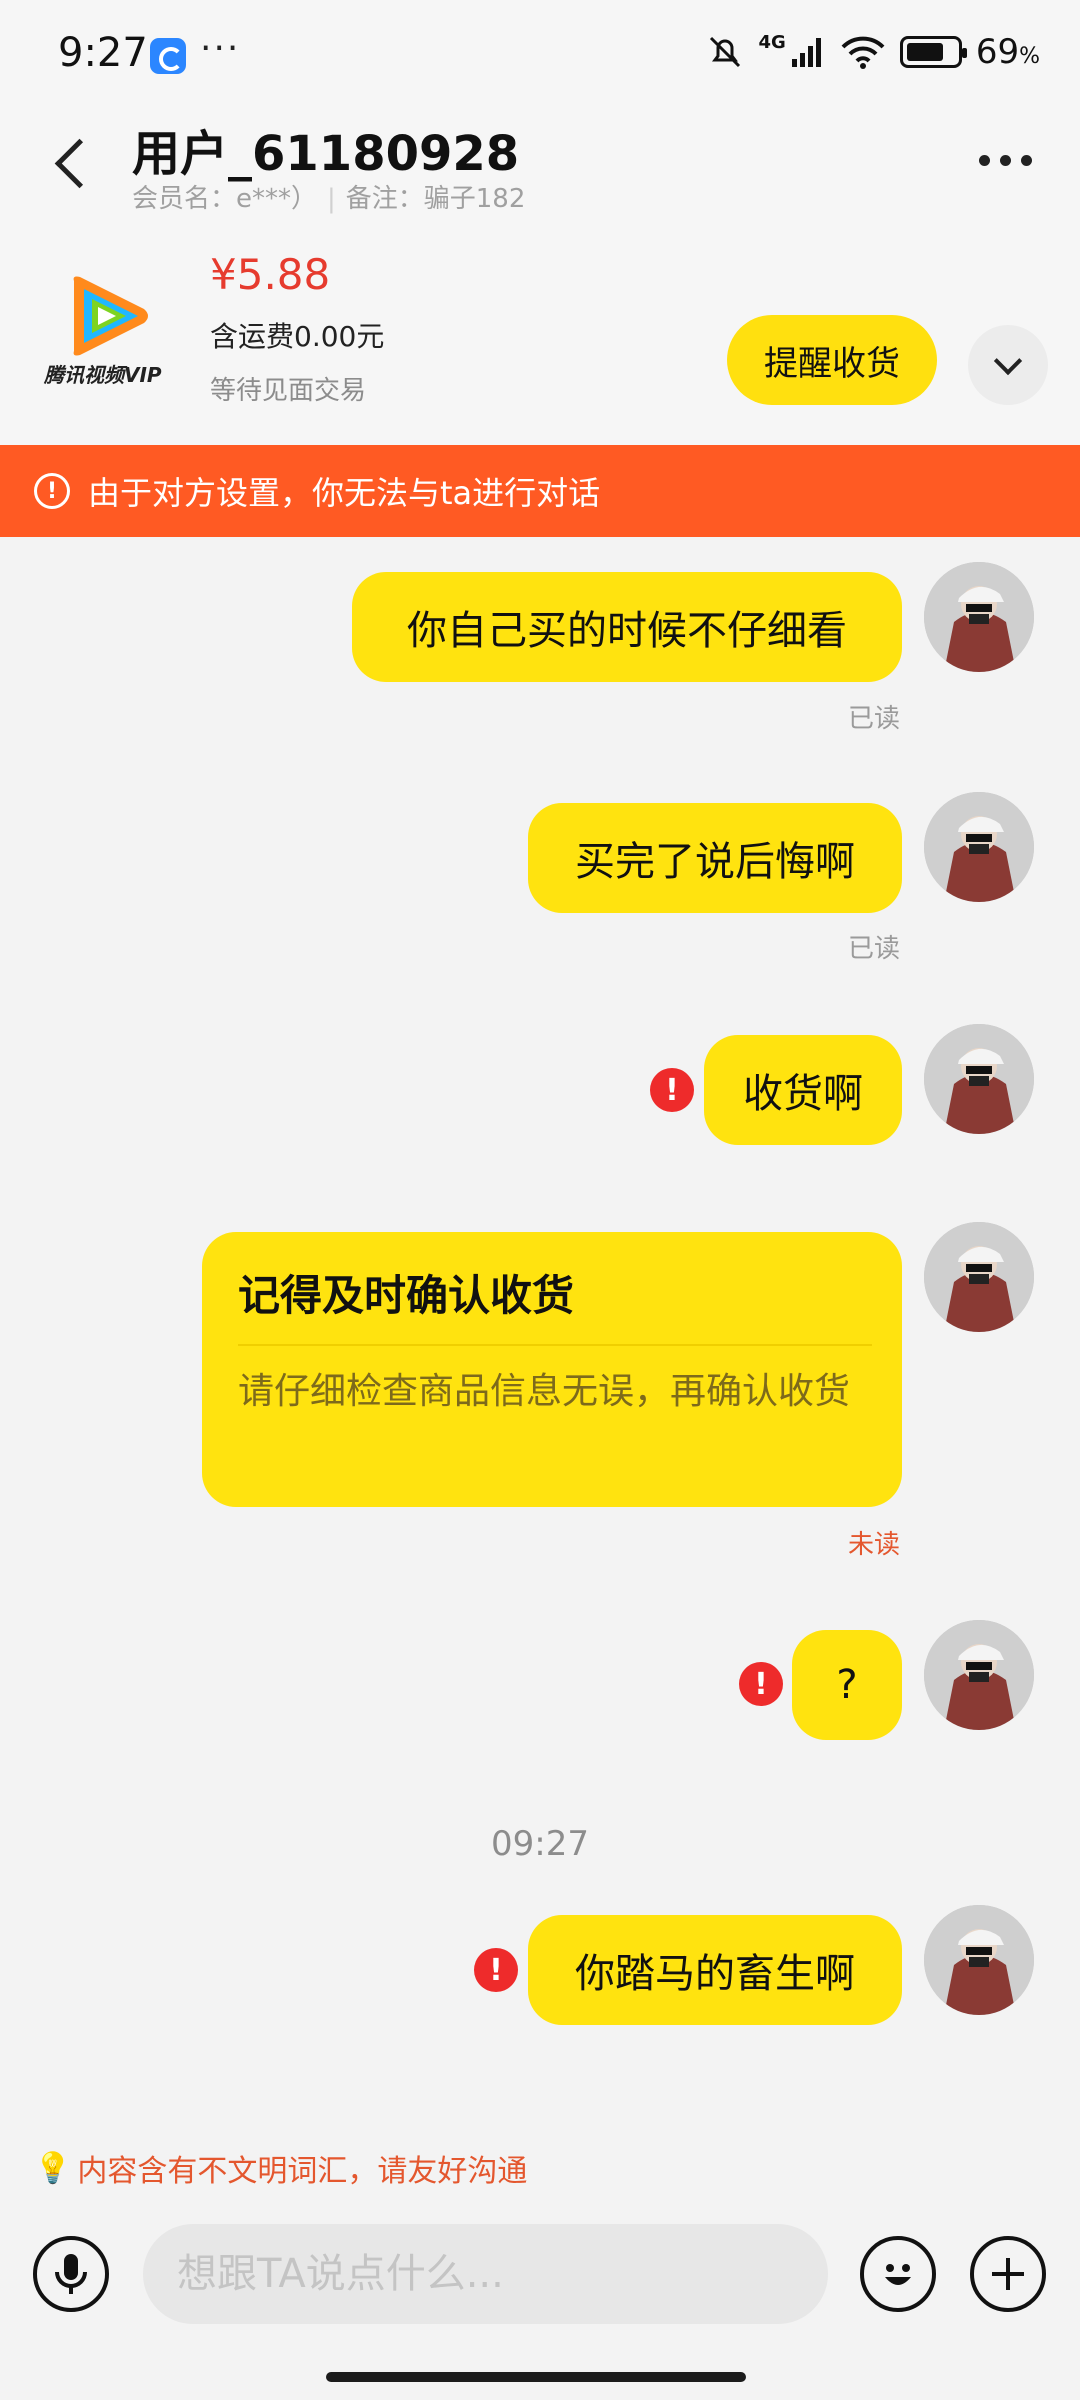  What do you see at coordinates (52, 491) in the screenshot?
I see `alert-icon: !` at bounding box center [52, 491].